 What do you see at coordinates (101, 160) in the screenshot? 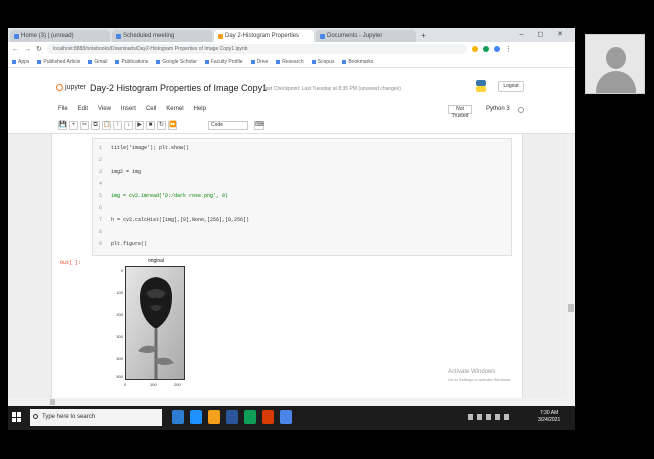
I see `code-line: 2` at bounding box center [101, 160].